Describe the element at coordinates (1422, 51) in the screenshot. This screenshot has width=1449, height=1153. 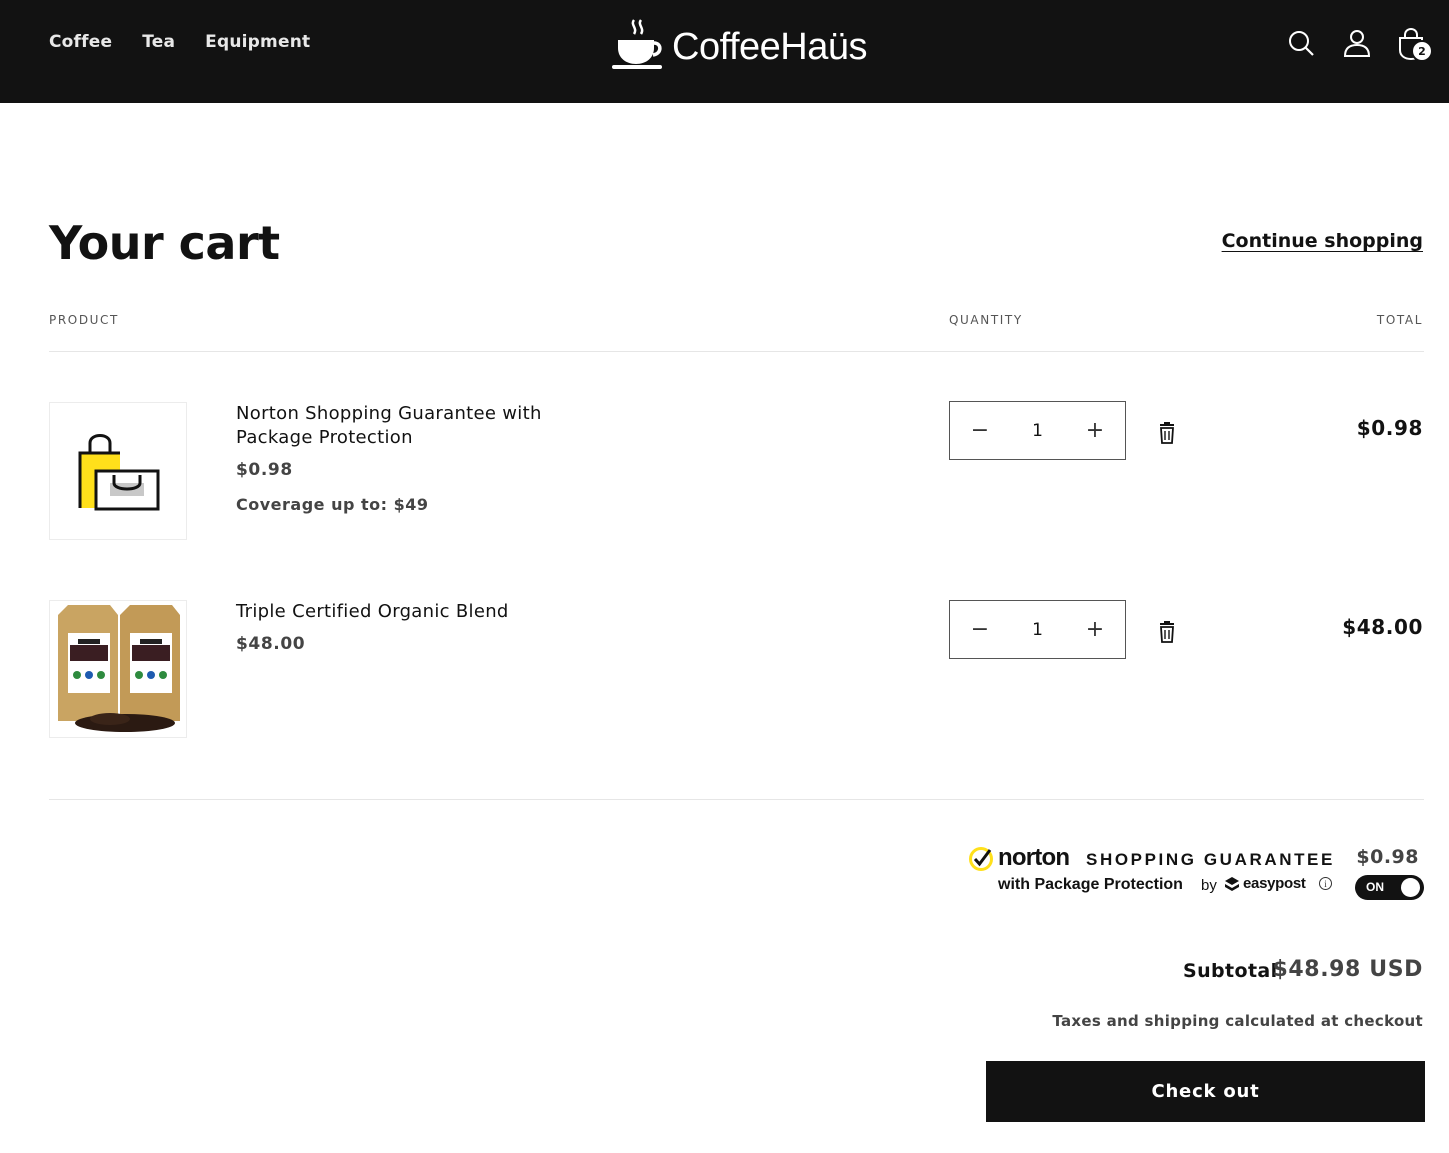
I see `cart-count-badge: 2` at that location.